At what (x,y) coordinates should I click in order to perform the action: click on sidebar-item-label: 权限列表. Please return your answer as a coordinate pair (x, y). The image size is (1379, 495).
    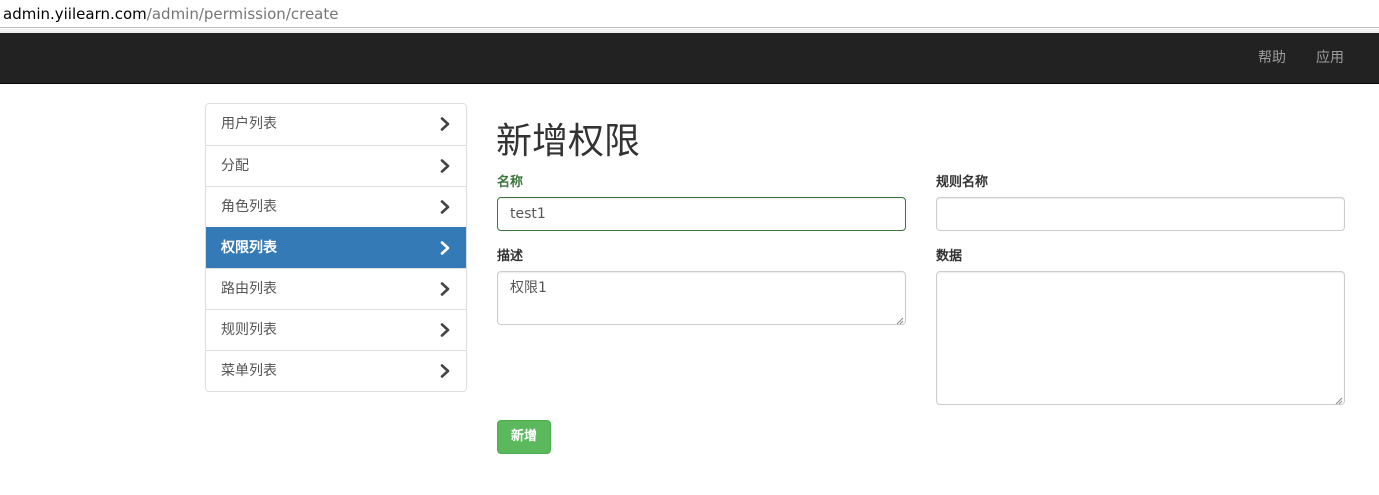
    Looking at the image, I should click on (249, 248).